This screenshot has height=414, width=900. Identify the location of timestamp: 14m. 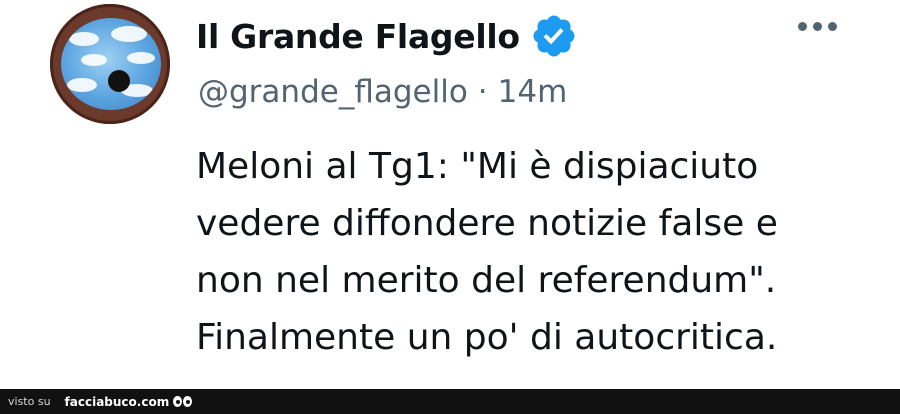
(533, 92).